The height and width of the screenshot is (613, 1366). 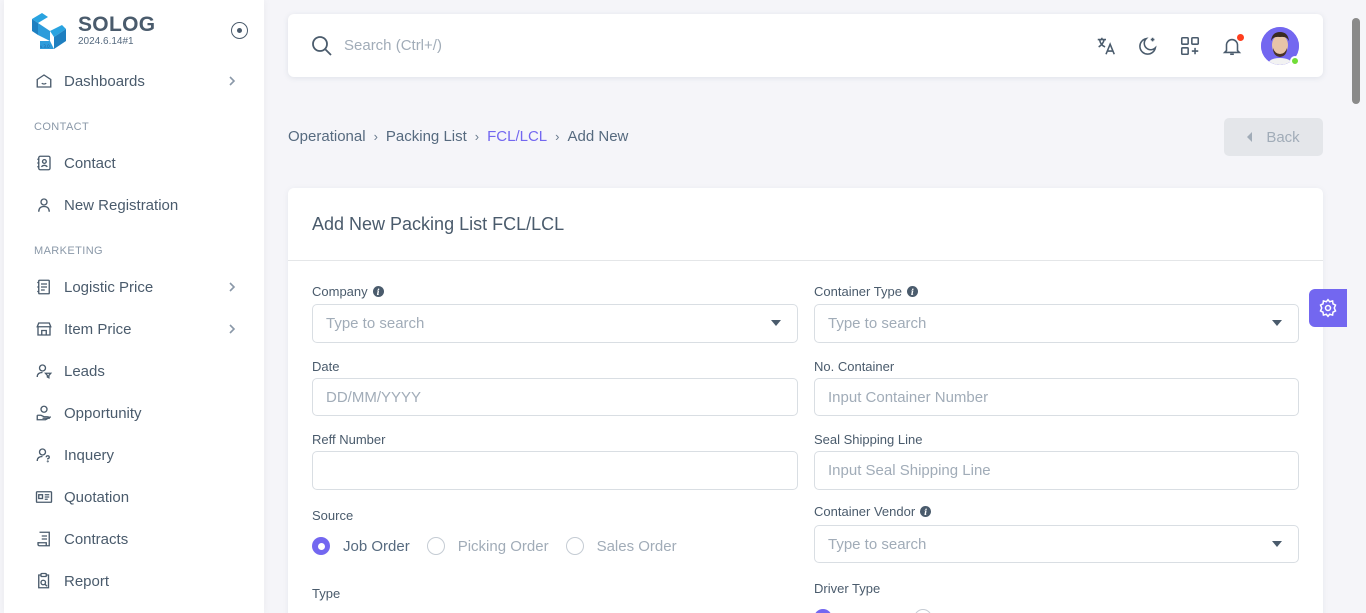 I want to click on container-number-input, so click(x=1056, y=397).